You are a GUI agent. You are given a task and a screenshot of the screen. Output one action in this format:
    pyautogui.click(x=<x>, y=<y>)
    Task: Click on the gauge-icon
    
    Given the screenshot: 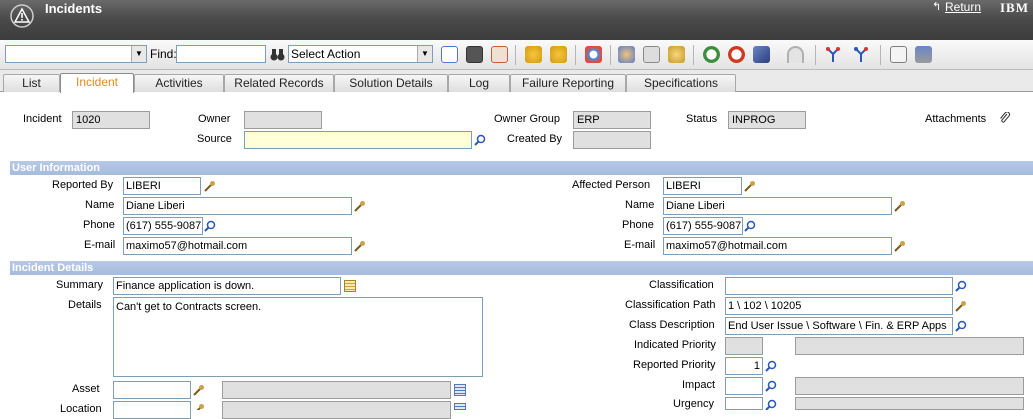 What is the action you would take?
    pyautogui.click(x=795, y=54)
    